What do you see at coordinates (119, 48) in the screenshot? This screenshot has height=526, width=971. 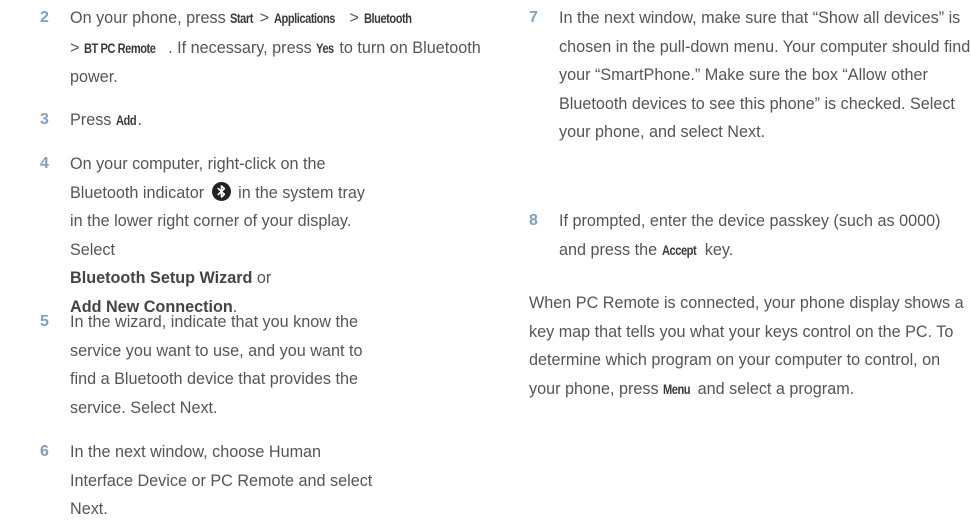 I see `key-label: BT PC Remote` at bounding box center [119, 48].